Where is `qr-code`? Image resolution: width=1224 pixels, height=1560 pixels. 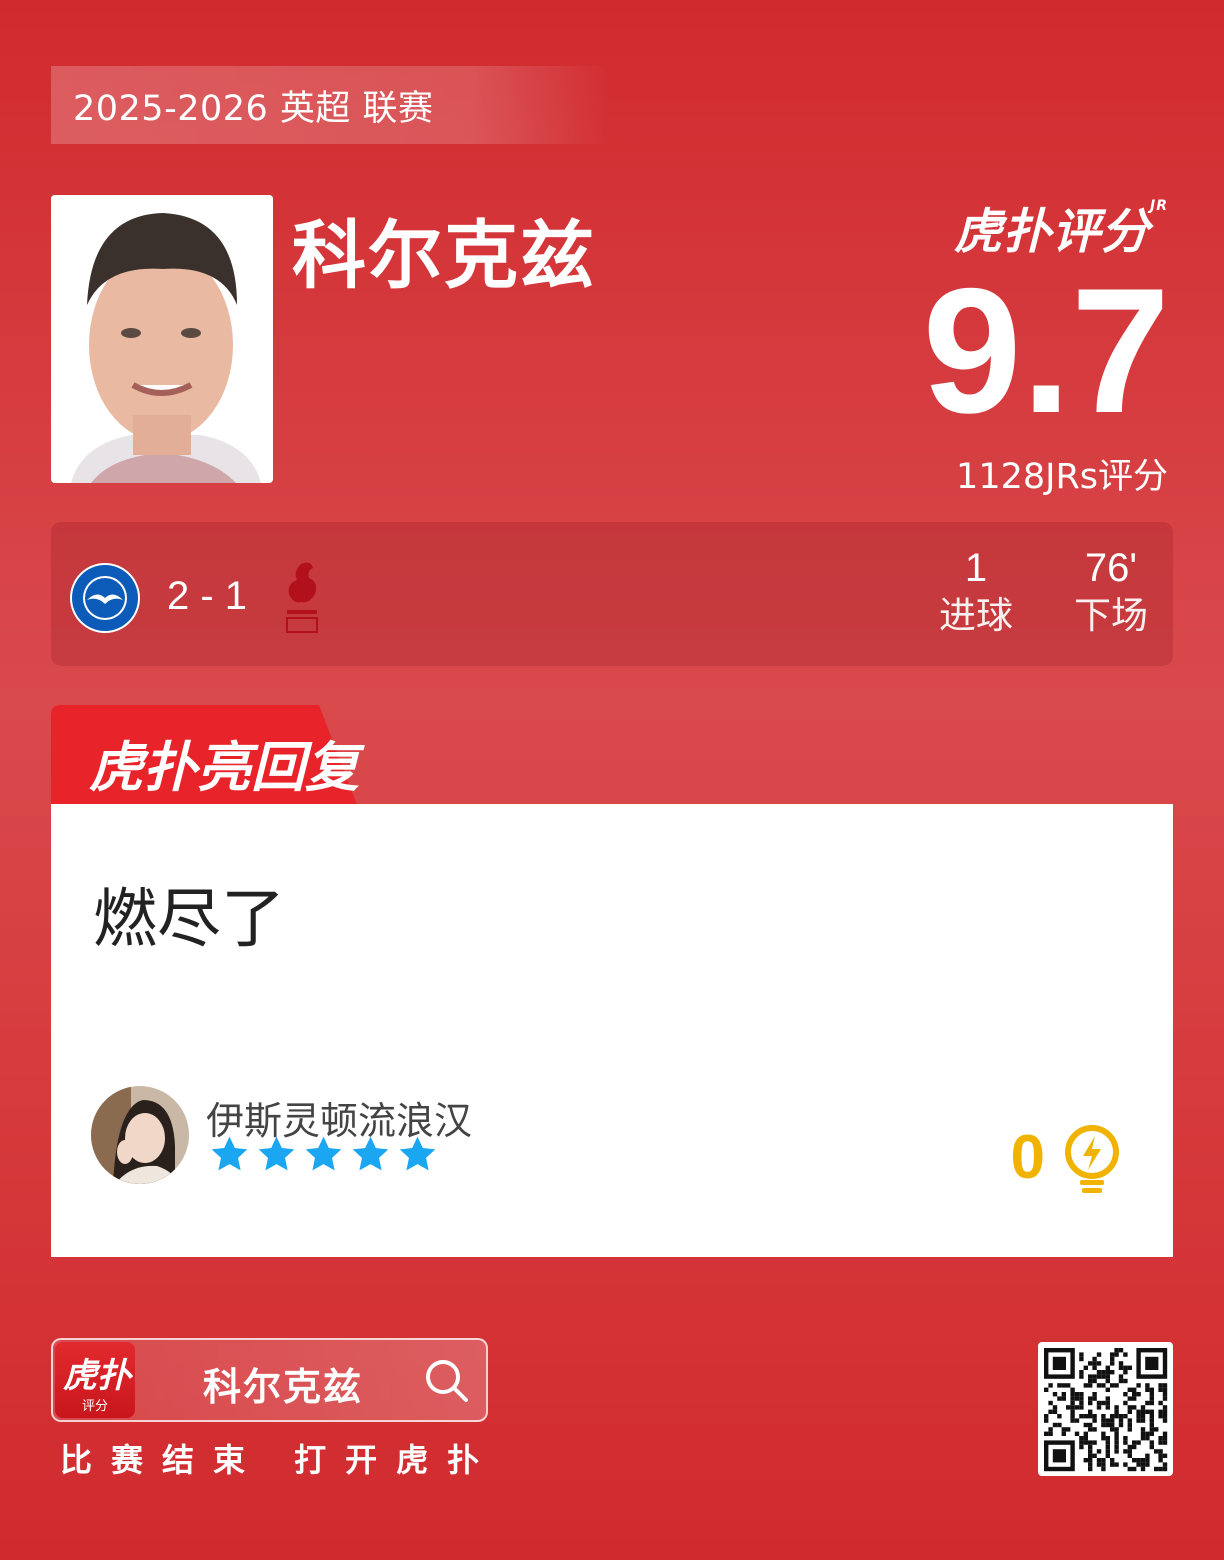
qr-code is located at coordinates (1105, 1409).